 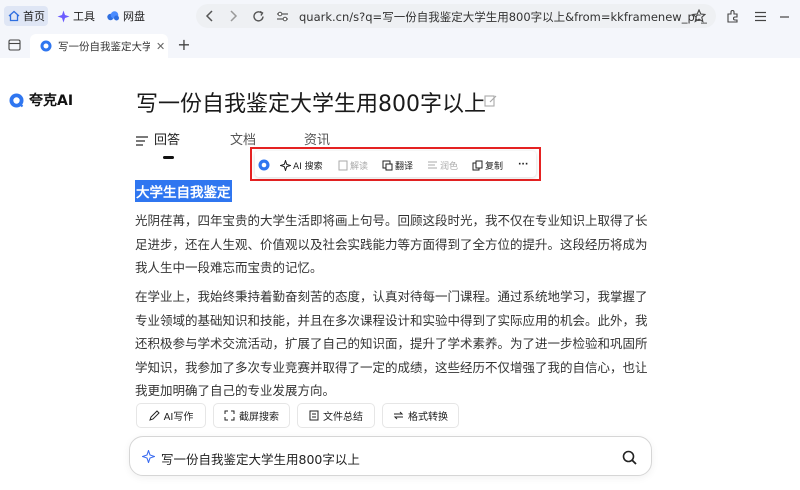 I want to click on reload-icon, so click(x=258, y=16).